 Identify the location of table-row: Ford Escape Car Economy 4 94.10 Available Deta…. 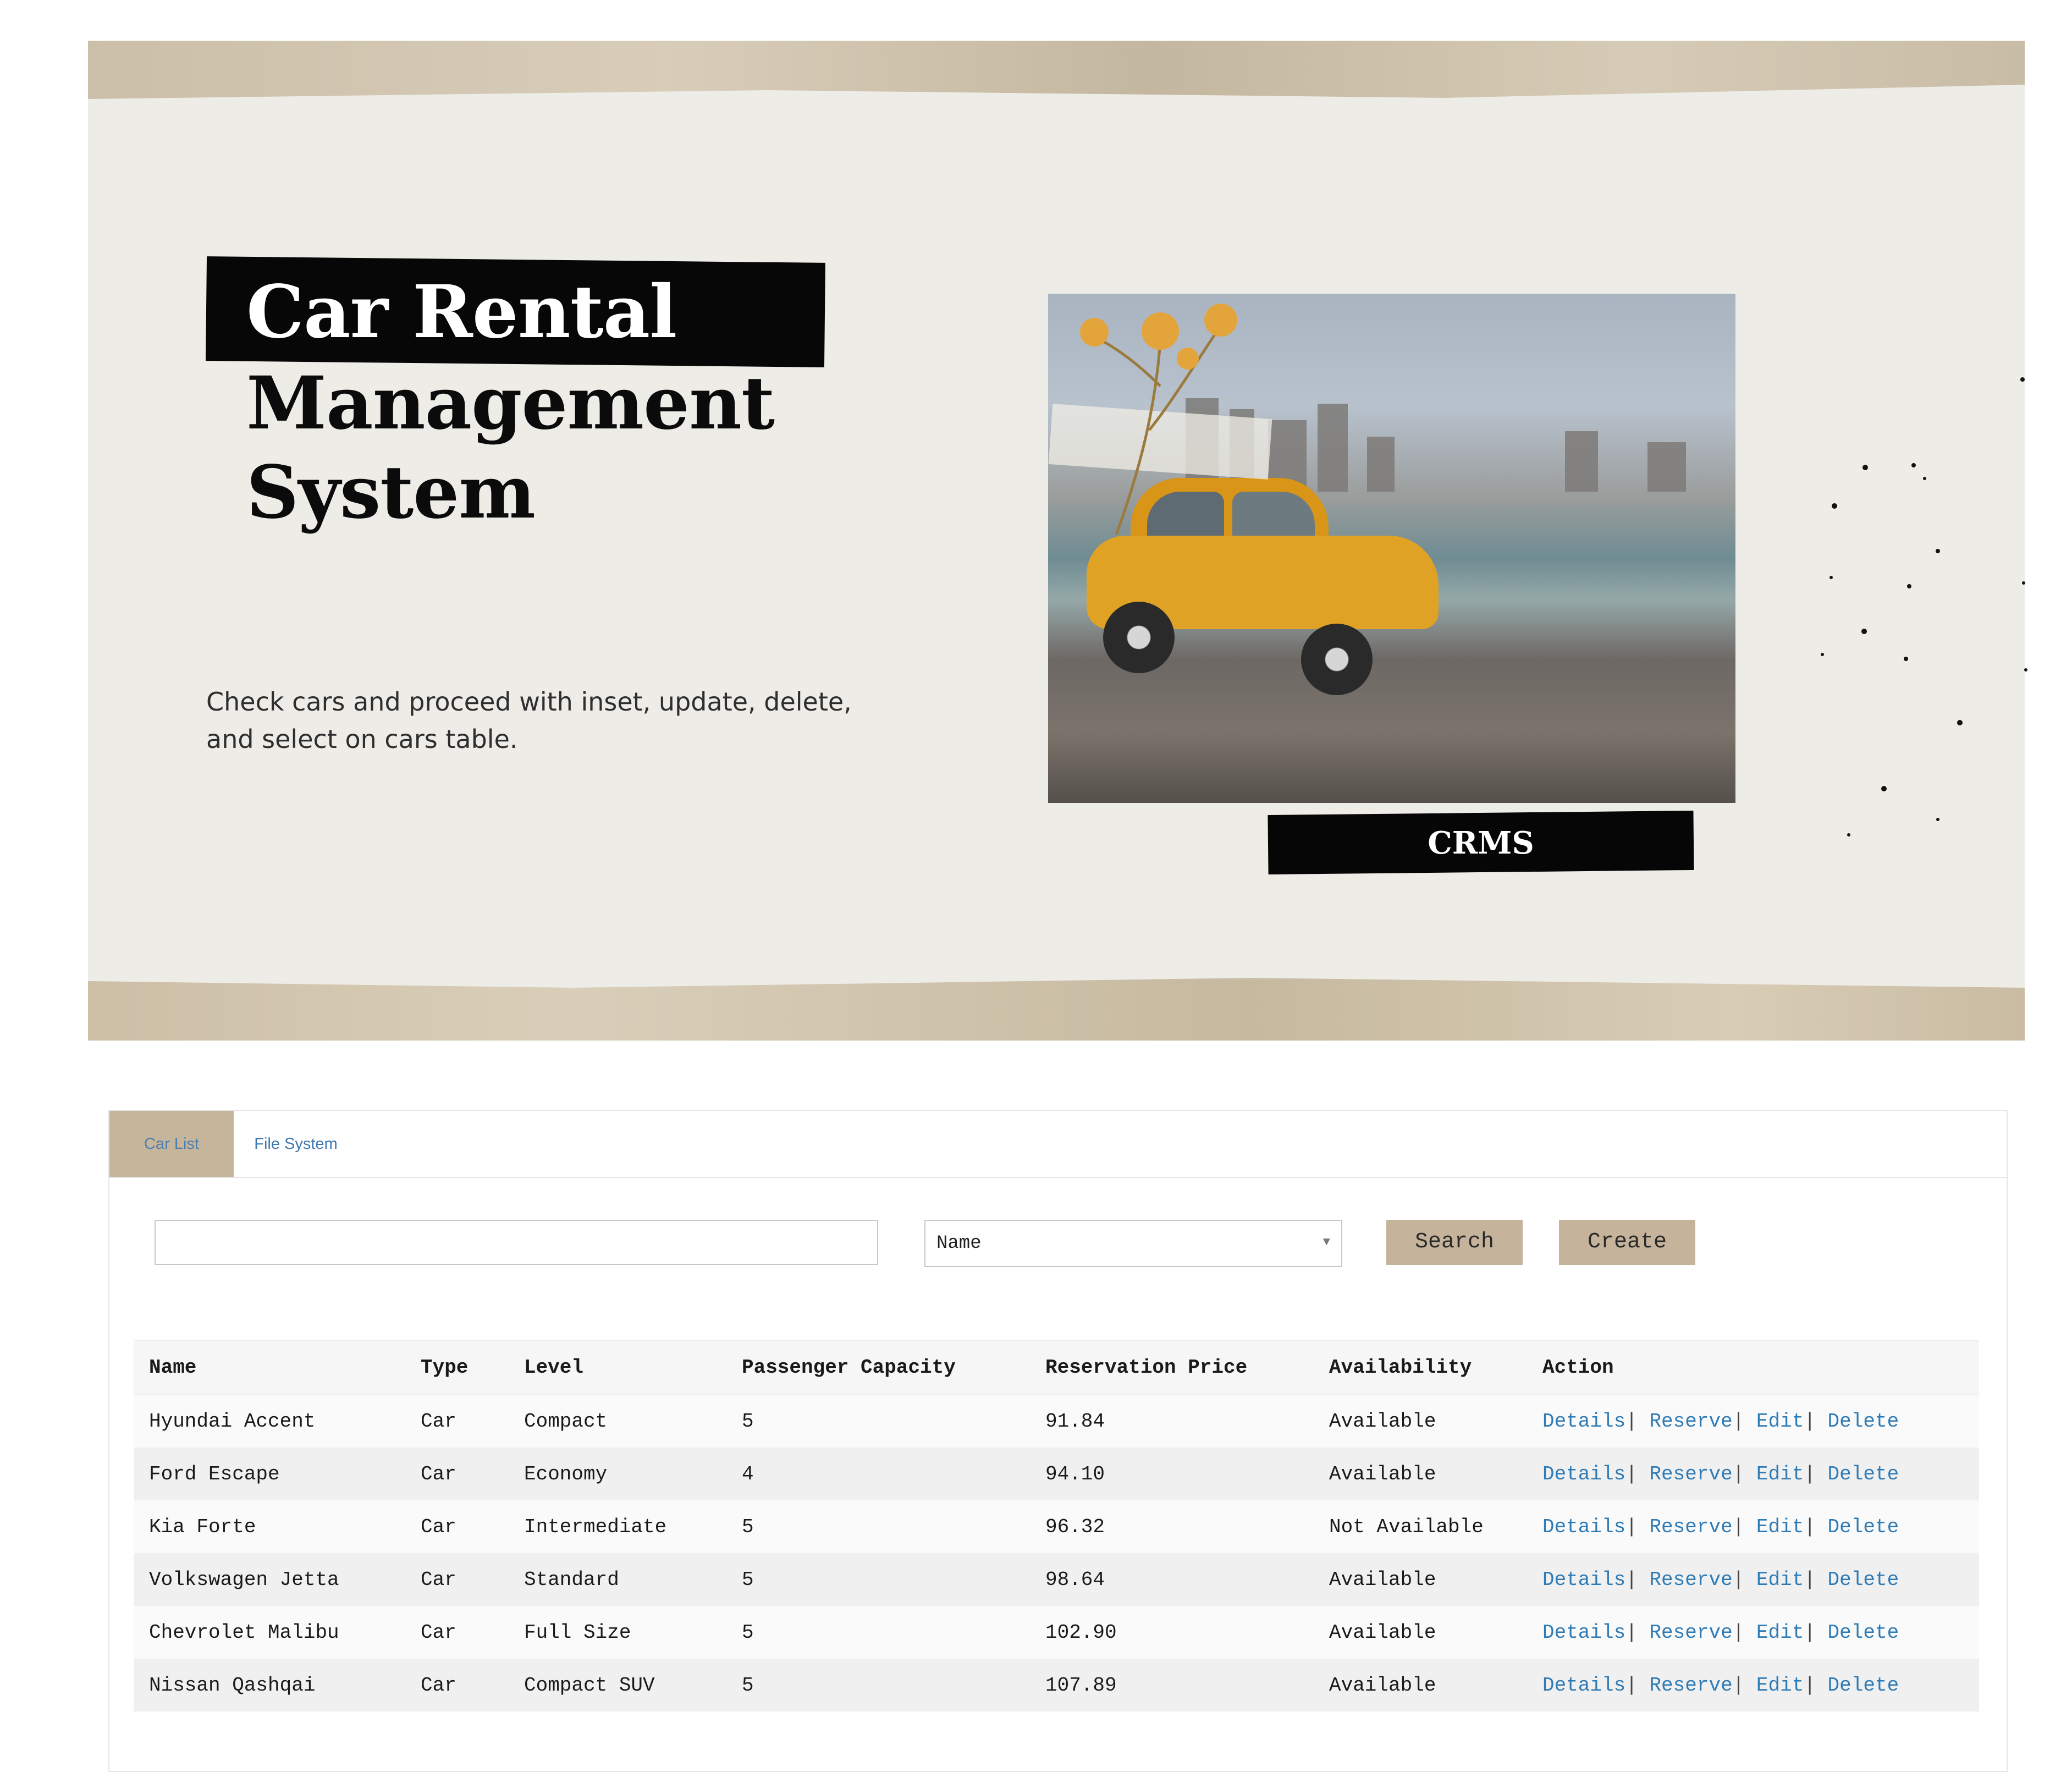
(1056, 1474).